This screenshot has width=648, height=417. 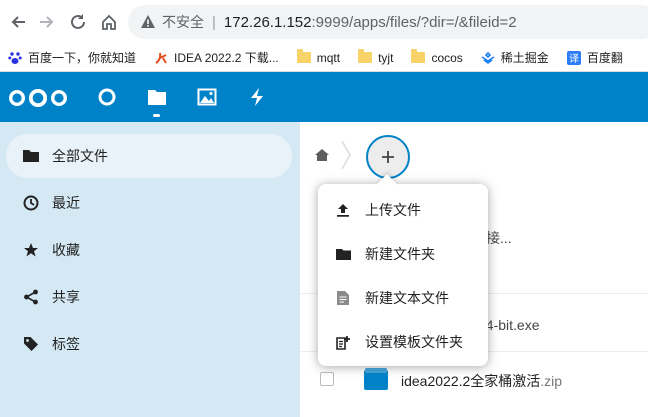 I want to click on bookmark-baidu-translate: 译 百度翻, so click(x=594, y=57).